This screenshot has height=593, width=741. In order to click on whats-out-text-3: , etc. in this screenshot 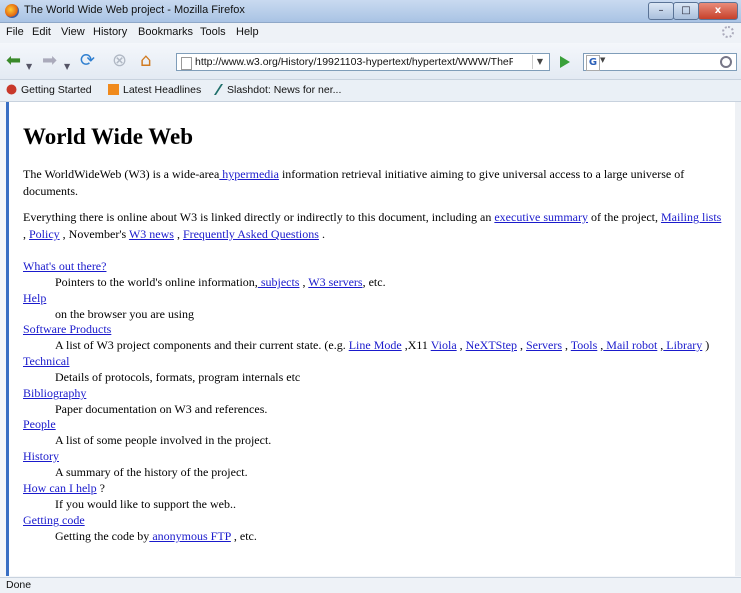, I will do `click(374, 282)`.